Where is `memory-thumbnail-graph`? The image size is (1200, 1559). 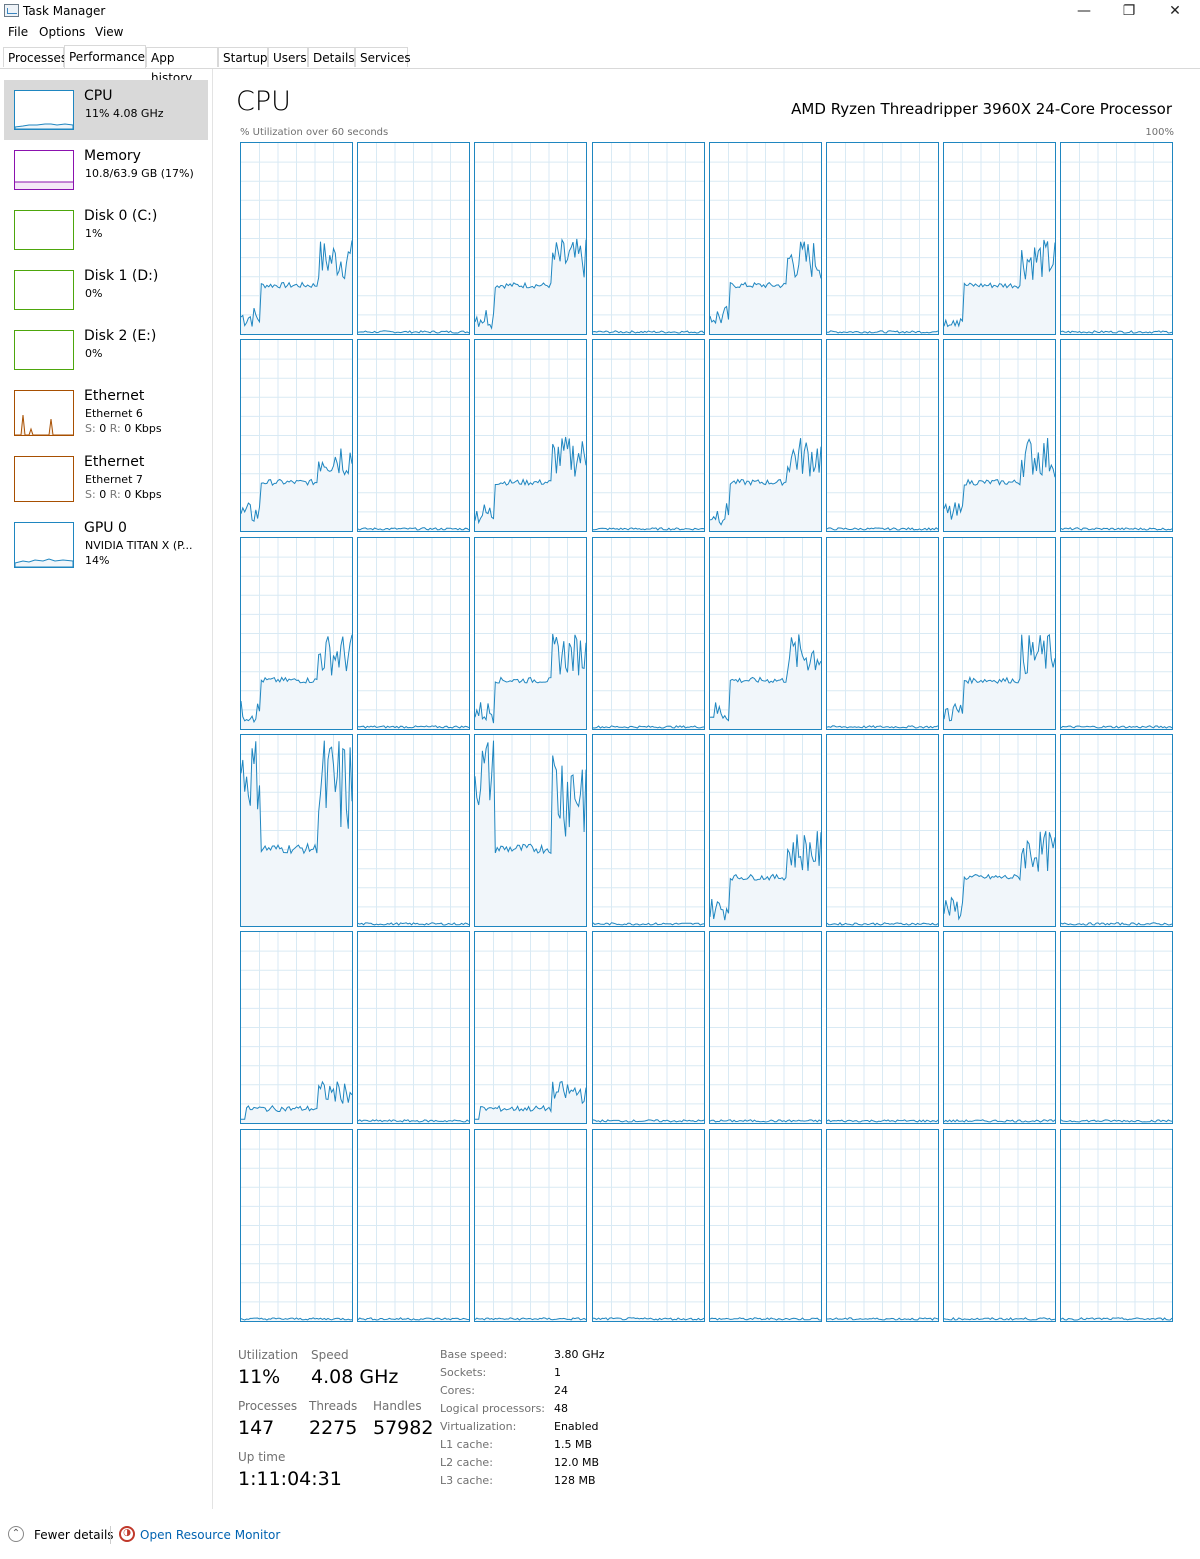 memory-thumbnail-graph is located at coordinates (44, 170).